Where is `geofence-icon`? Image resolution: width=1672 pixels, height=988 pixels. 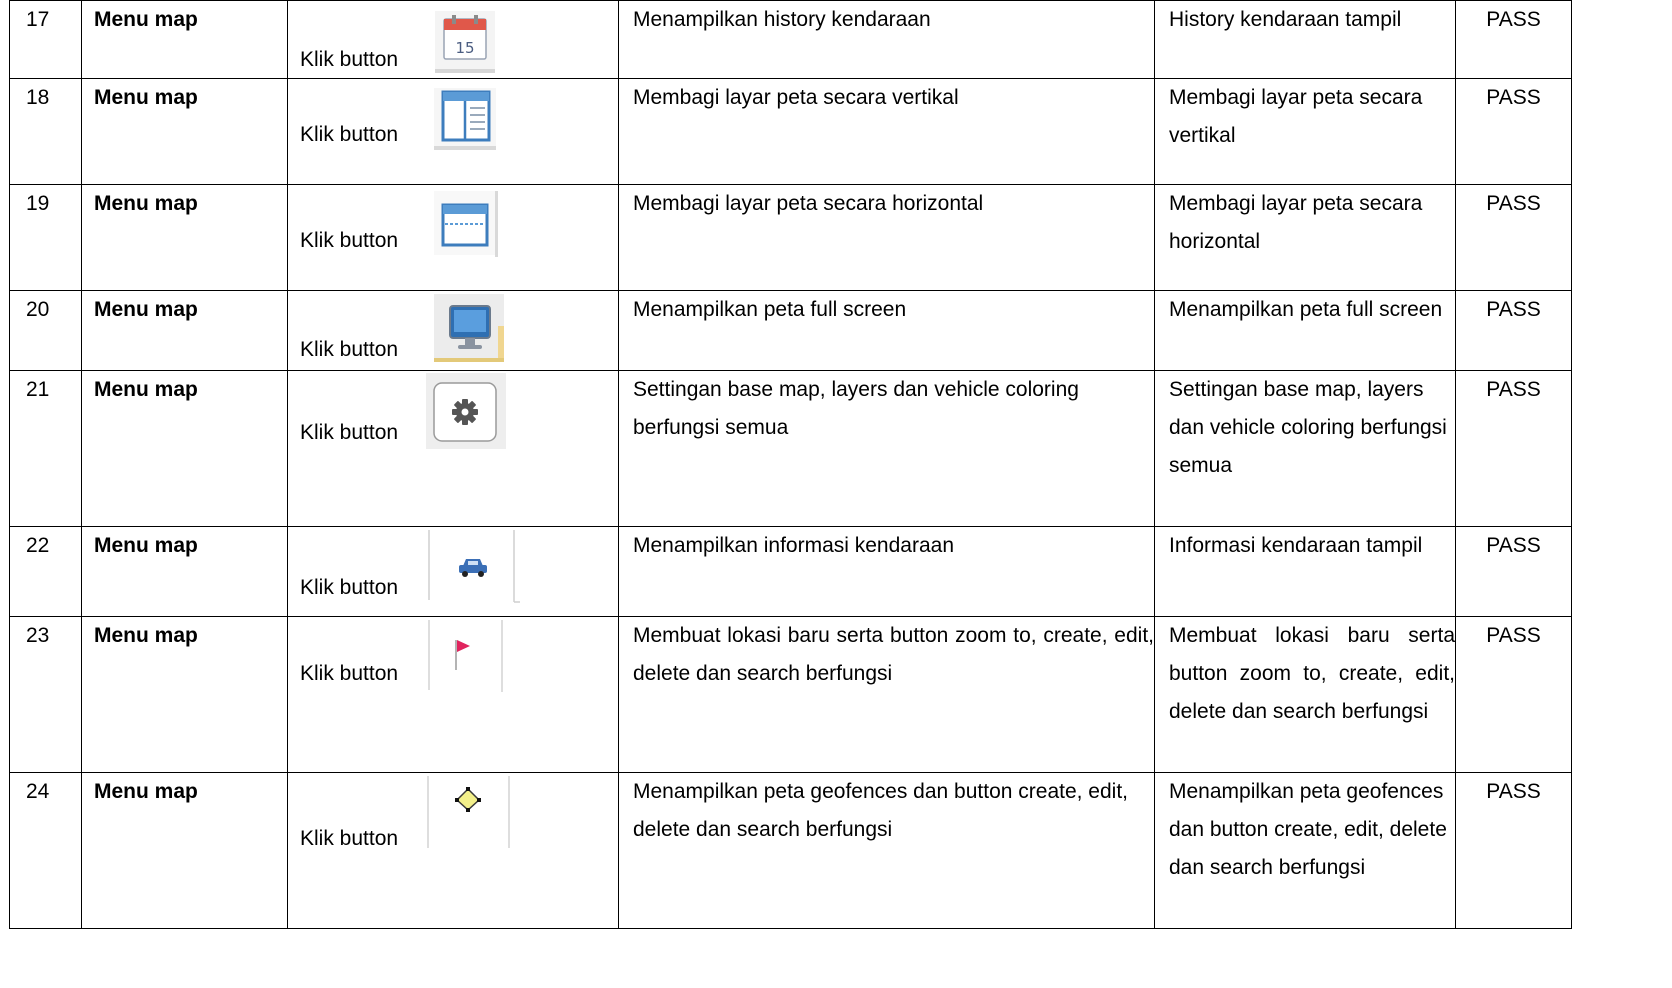
geofence-icon is located at coordinates (468, 812).